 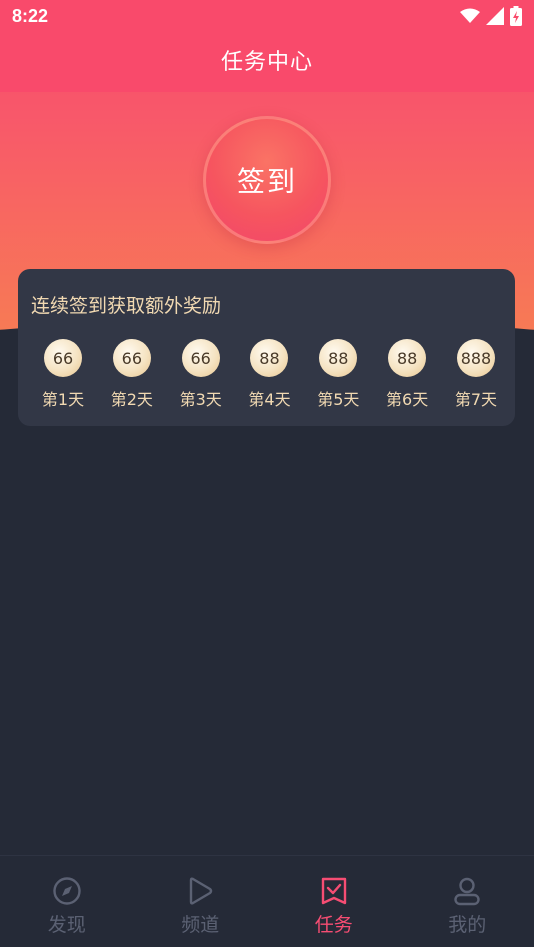 I want to click on reward-coin: 888, so click(x=475, y=358).